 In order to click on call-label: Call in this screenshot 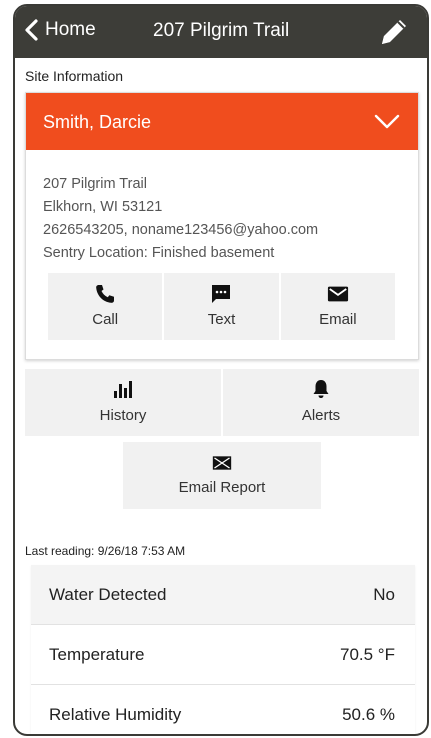, I will do `click(105, 319)`.